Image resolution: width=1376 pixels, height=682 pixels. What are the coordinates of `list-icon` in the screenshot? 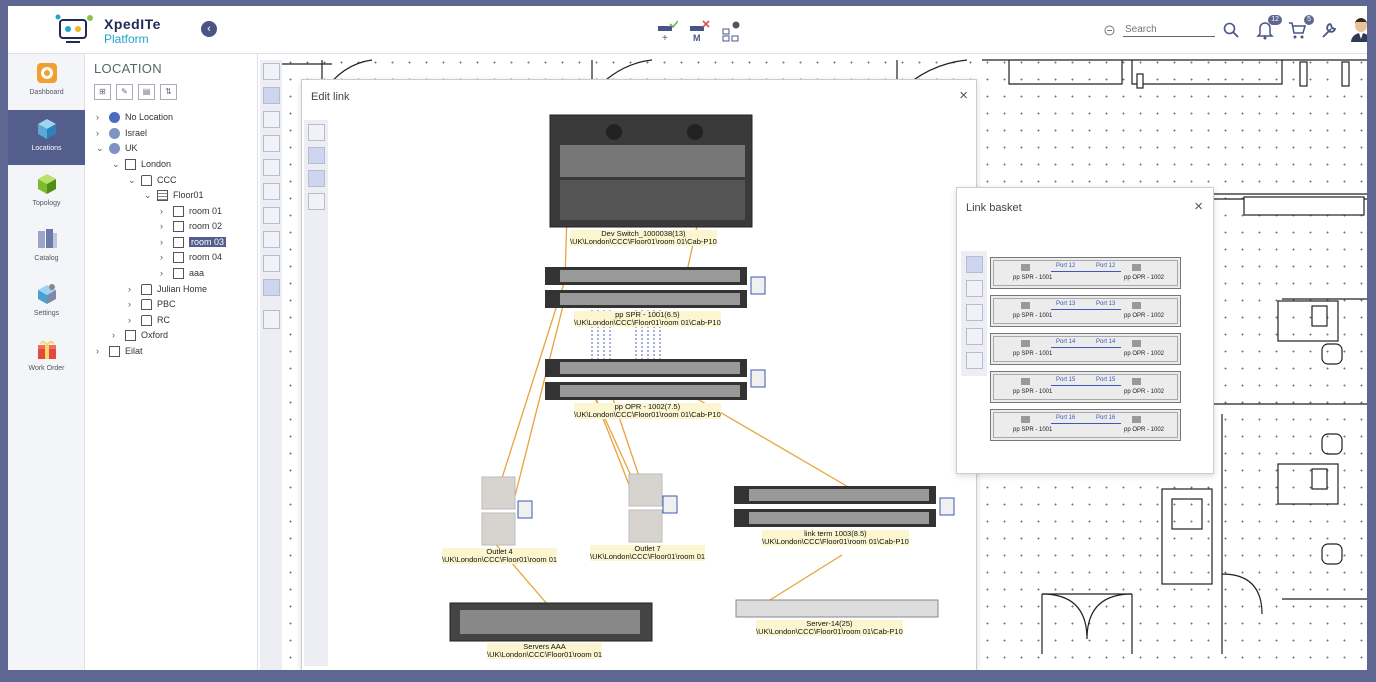 It's located at (974, 336).